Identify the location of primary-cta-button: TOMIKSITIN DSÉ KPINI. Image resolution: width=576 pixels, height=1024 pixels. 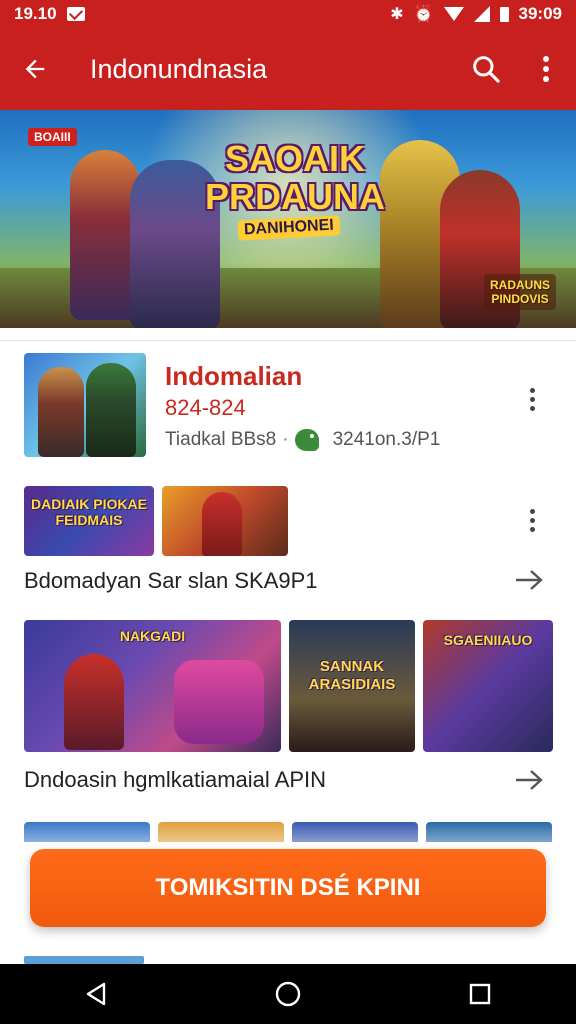
(288, 888).